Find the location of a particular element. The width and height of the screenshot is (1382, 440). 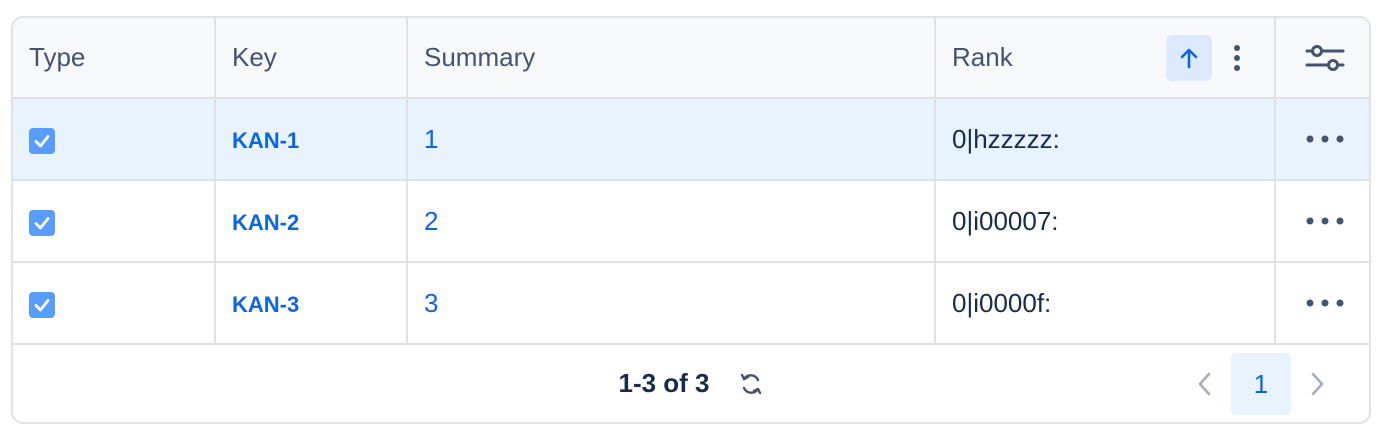

rank-cell: 0|i0000f: is located at coordinates (1105, 303).